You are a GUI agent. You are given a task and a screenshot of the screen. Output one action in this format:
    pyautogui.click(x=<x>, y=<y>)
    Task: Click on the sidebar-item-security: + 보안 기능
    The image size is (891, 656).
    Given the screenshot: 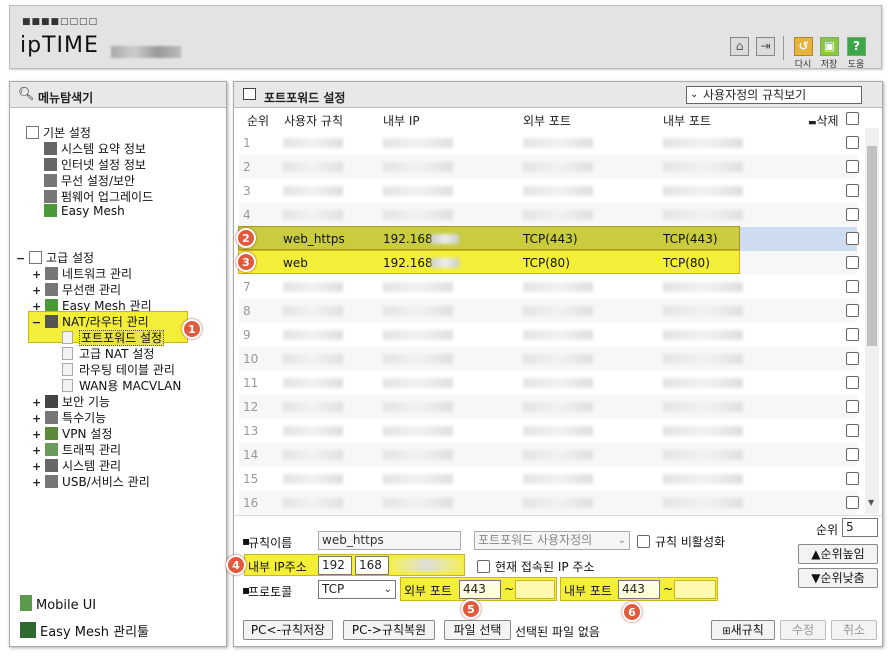 What is the action you would take?
    pyautogui.click(x=71, y=401)
    